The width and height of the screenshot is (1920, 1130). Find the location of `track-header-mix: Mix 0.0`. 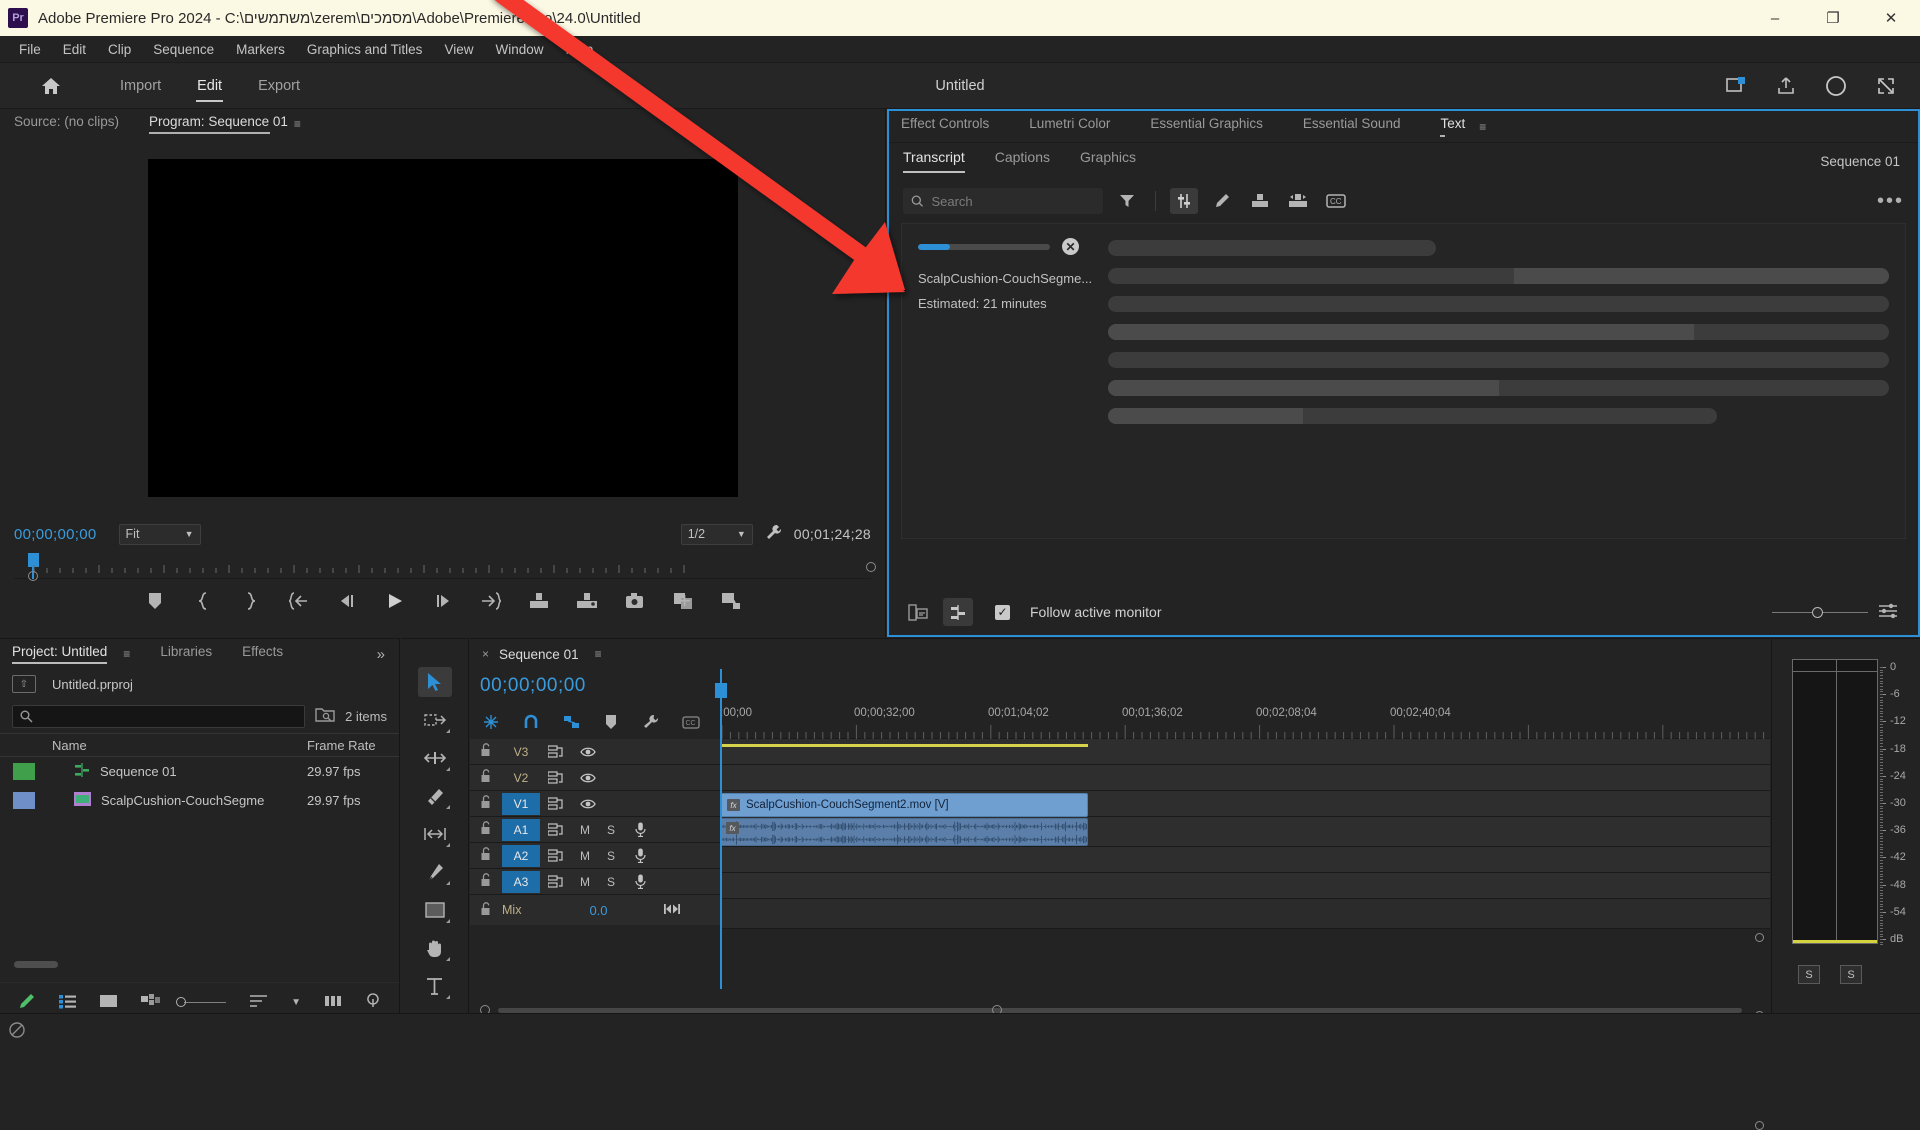

track-header-mix: Mix 0.0 is located at coordinates (595, 910).